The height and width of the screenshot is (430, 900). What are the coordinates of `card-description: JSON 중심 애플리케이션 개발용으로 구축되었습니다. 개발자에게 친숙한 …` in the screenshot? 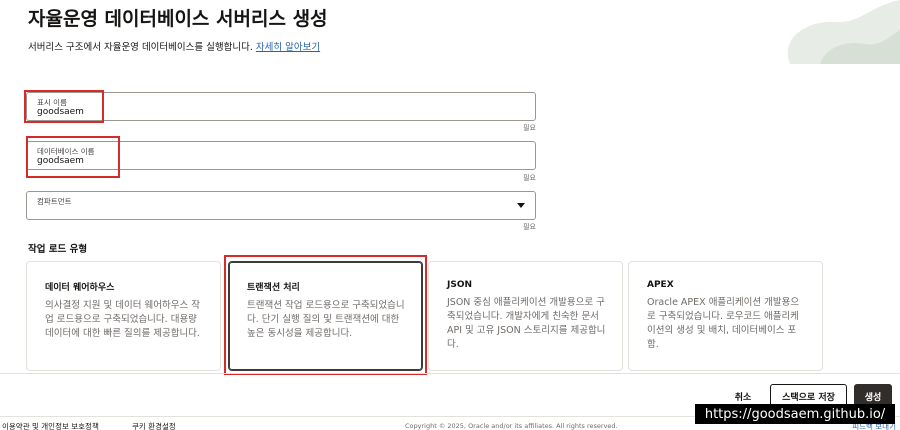 It's located at (526, 323).